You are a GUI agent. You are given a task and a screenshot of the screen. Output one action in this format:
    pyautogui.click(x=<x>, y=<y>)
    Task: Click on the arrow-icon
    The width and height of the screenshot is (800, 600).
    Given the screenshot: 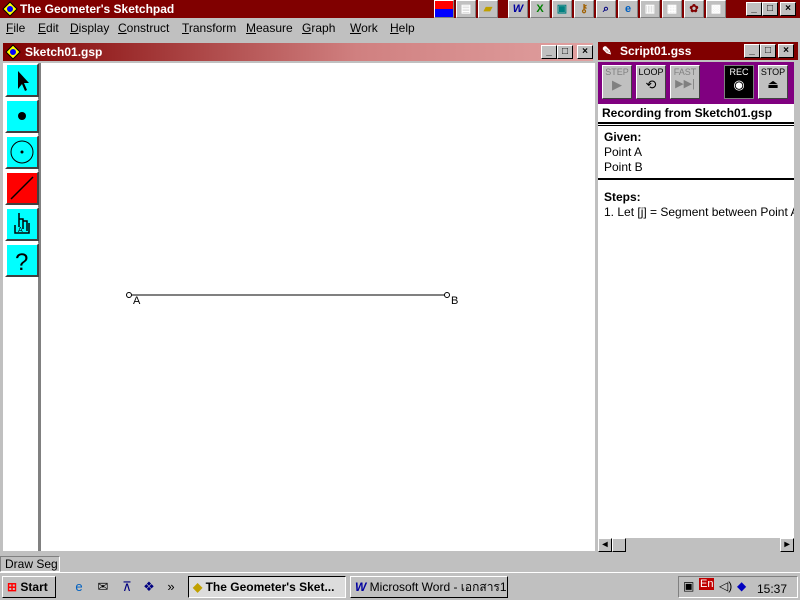 What is the action you would take?
    pyautogui.click(x=23, y=81)
    